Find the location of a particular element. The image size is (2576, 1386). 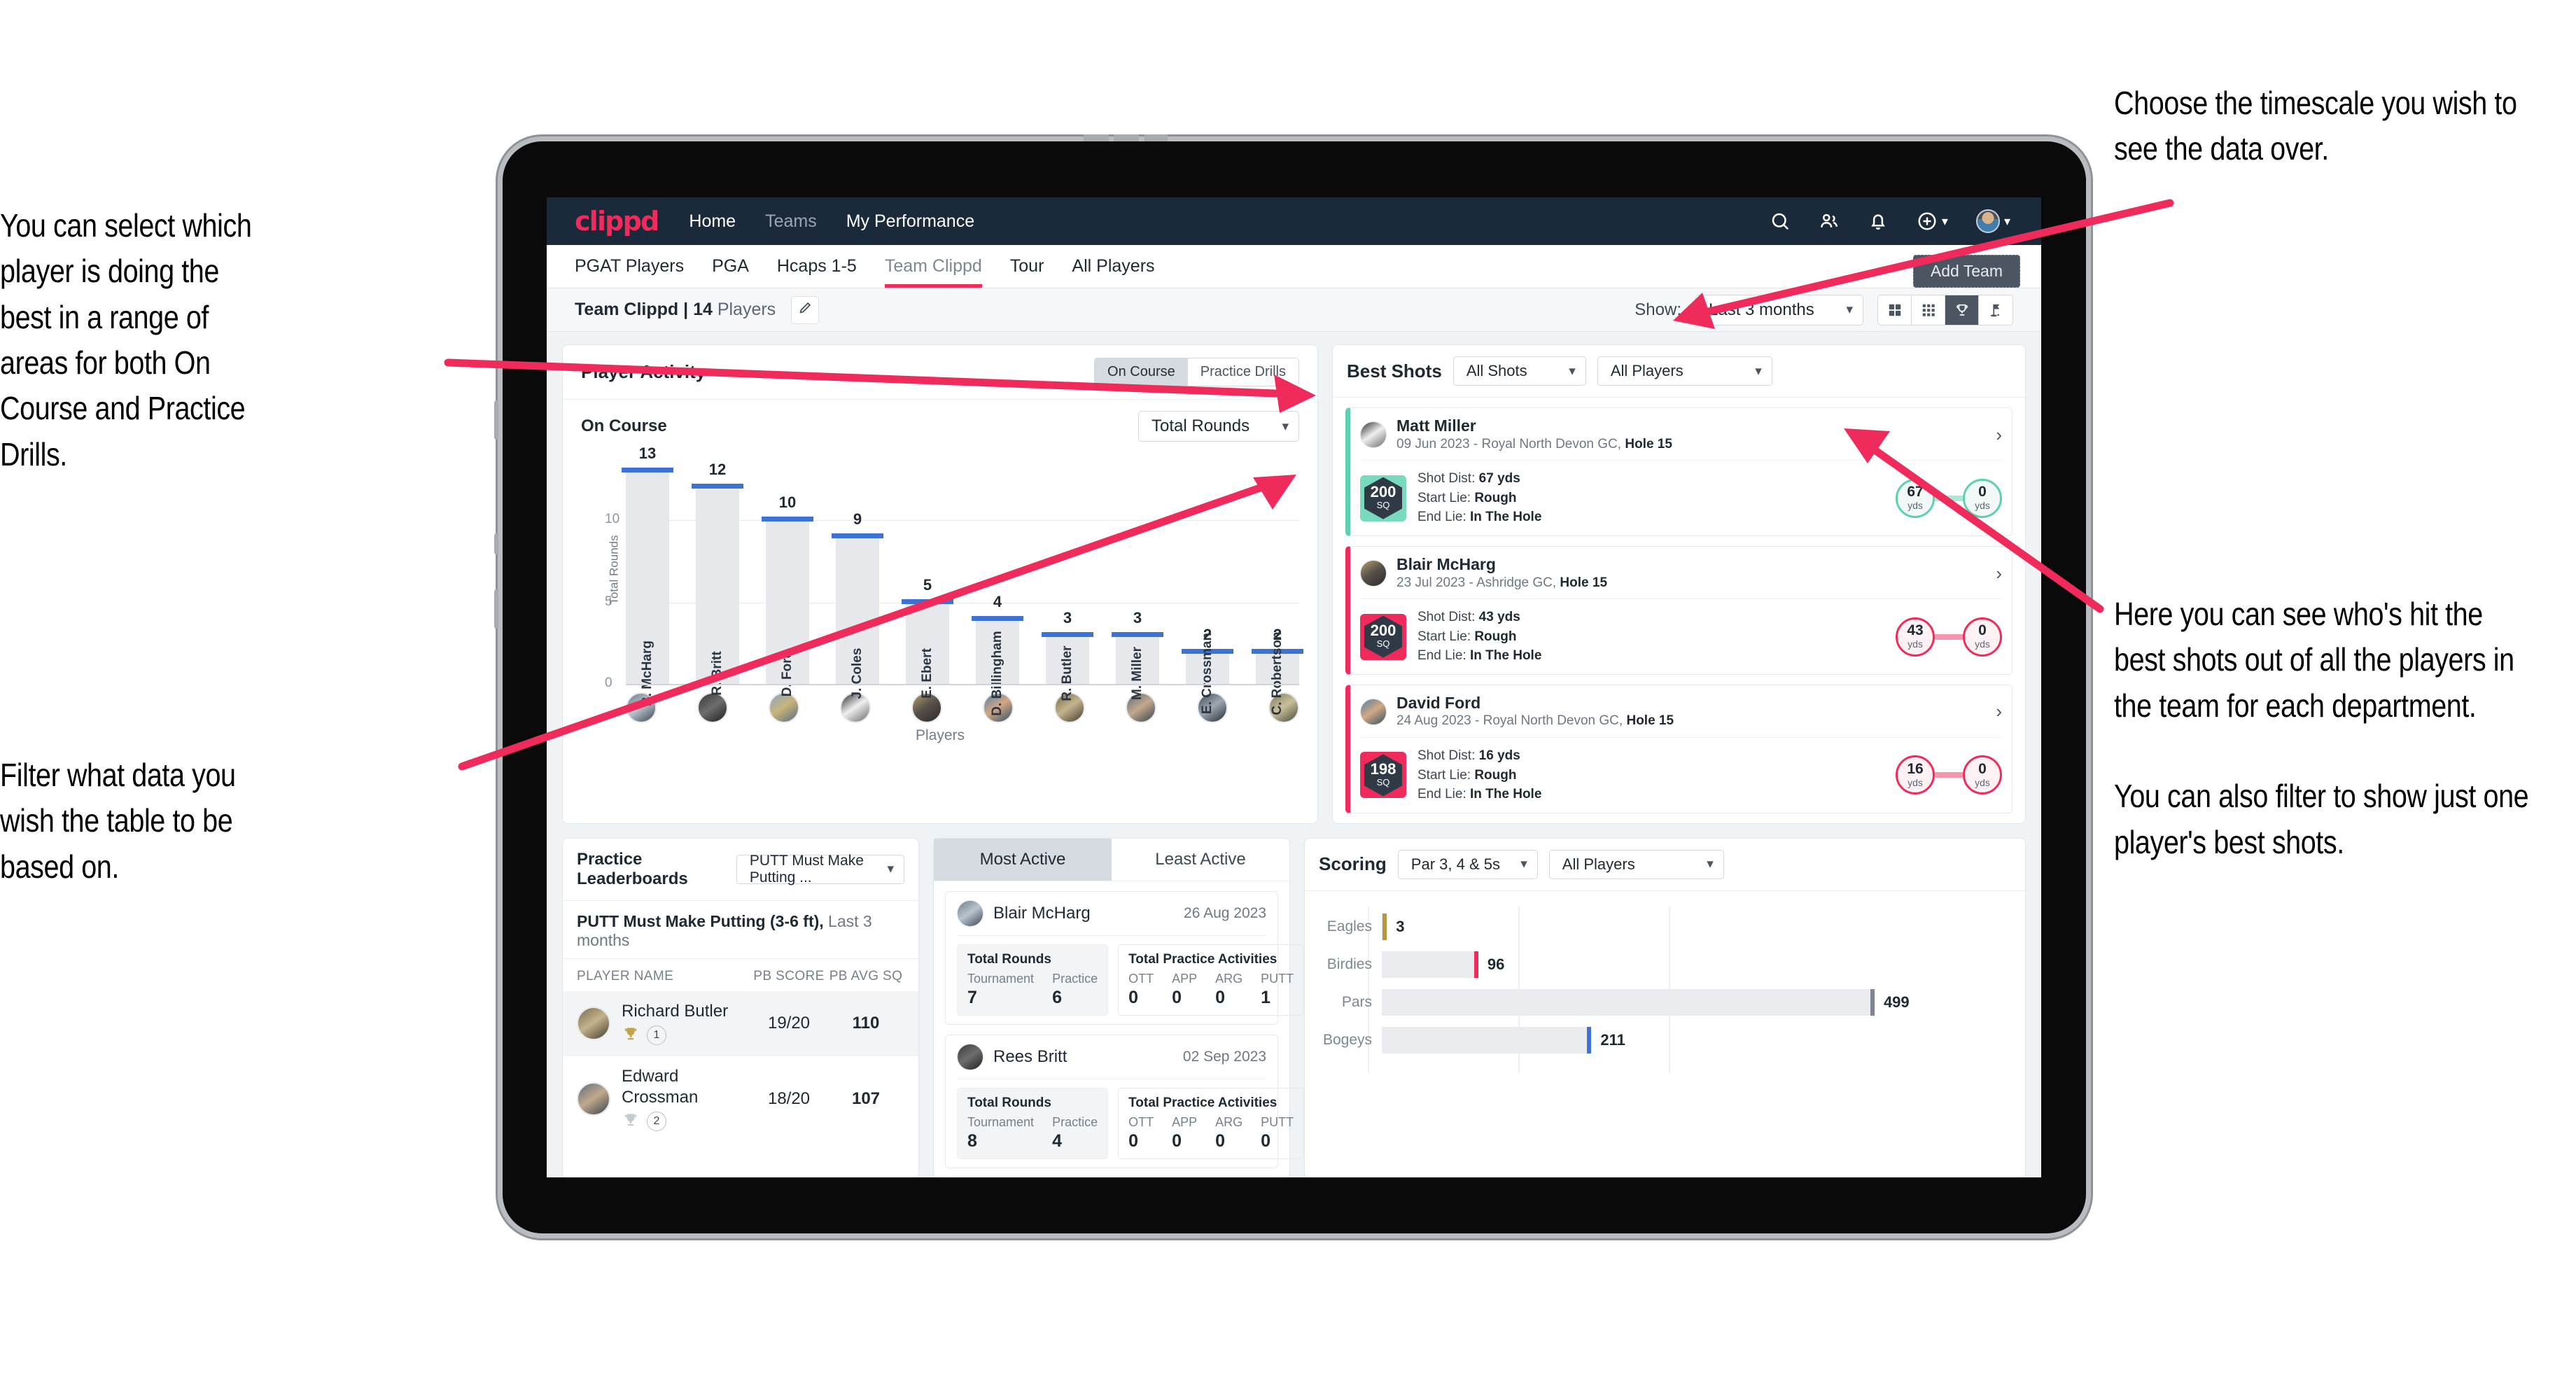

scoring-row: Pars 499 is located at coordinates (1665, 1002).